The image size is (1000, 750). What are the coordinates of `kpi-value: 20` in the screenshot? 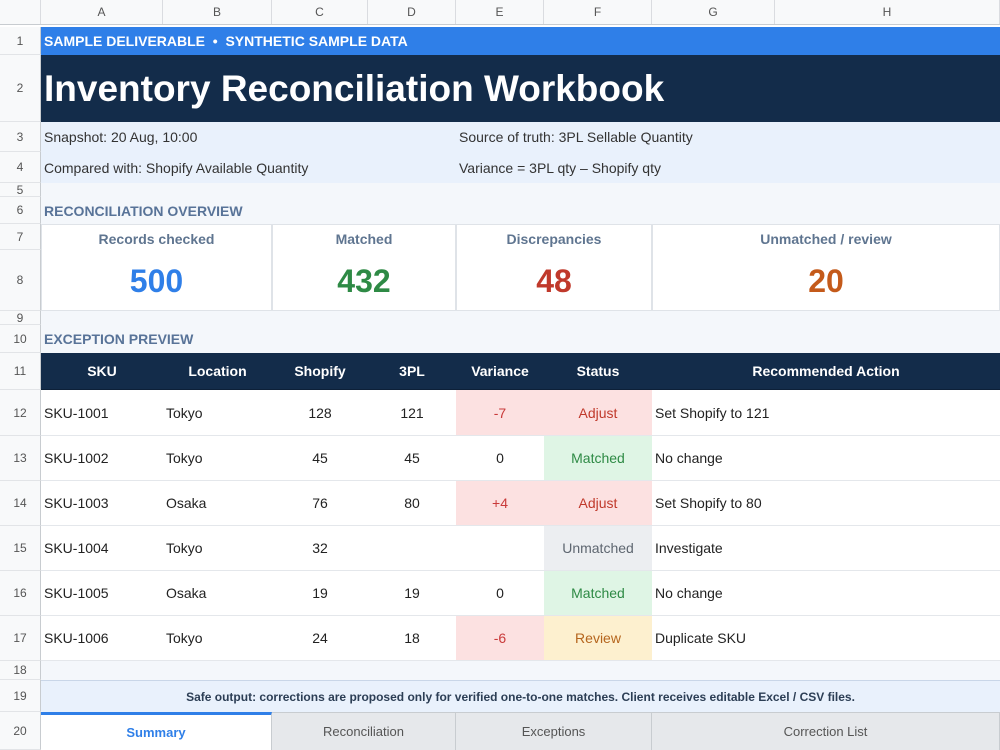 It's located at (826, 281).